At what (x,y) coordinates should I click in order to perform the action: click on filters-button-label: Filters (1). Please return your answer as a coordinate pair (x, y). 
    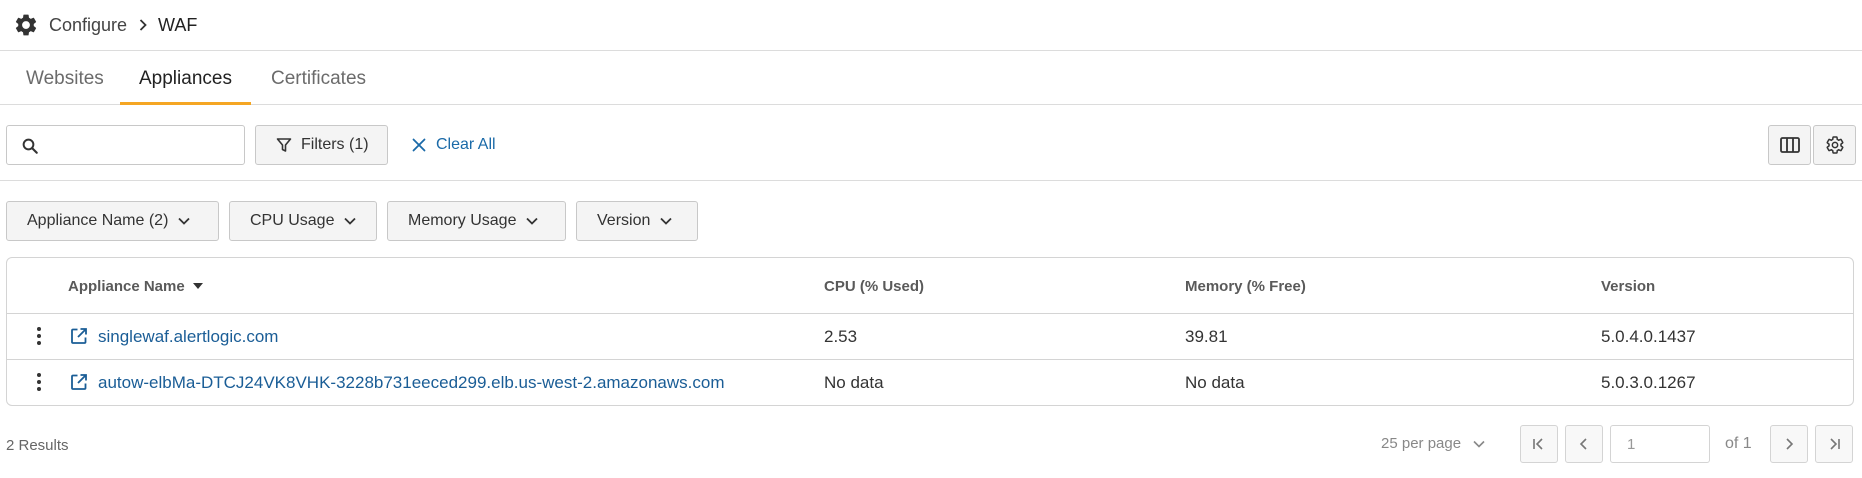
    Looking at the image, I should click on (335, 144).